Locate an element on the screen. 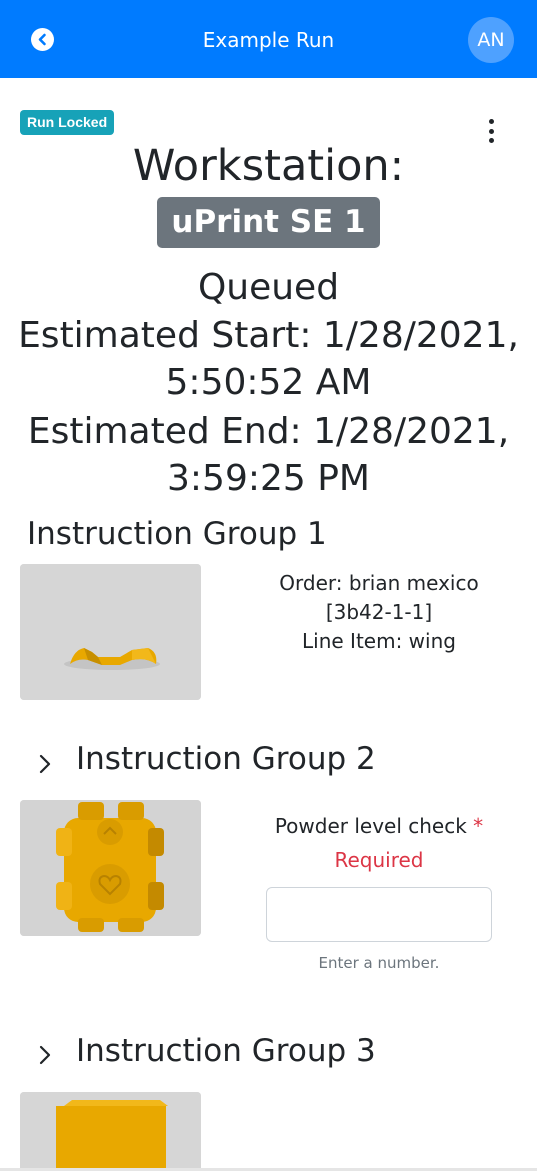 Image resolution: width=537 pixels, height=1171 pixels. cube-part-image is located at coordinates (110, 1131).